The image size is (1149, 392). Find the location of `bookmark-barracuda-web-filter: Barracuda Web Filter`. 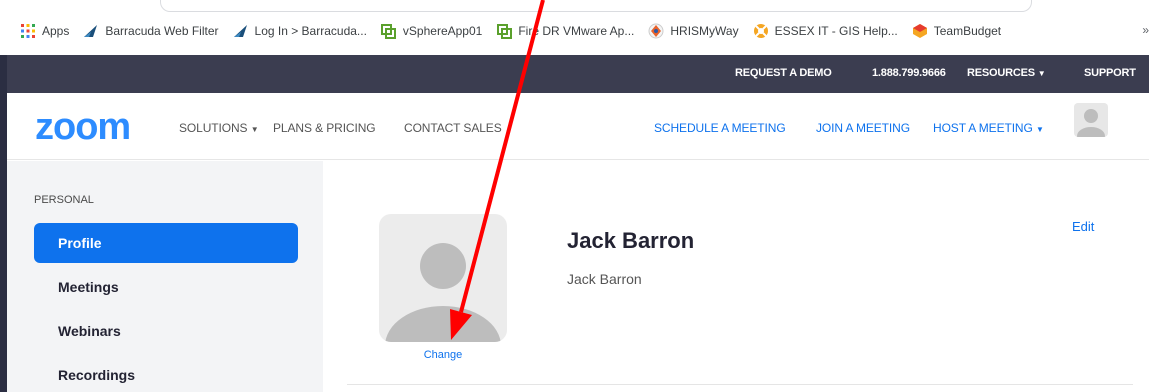

bookmark-barracuda-web-filter: Barracuda Web Filter is located at coordinates (151, 31).